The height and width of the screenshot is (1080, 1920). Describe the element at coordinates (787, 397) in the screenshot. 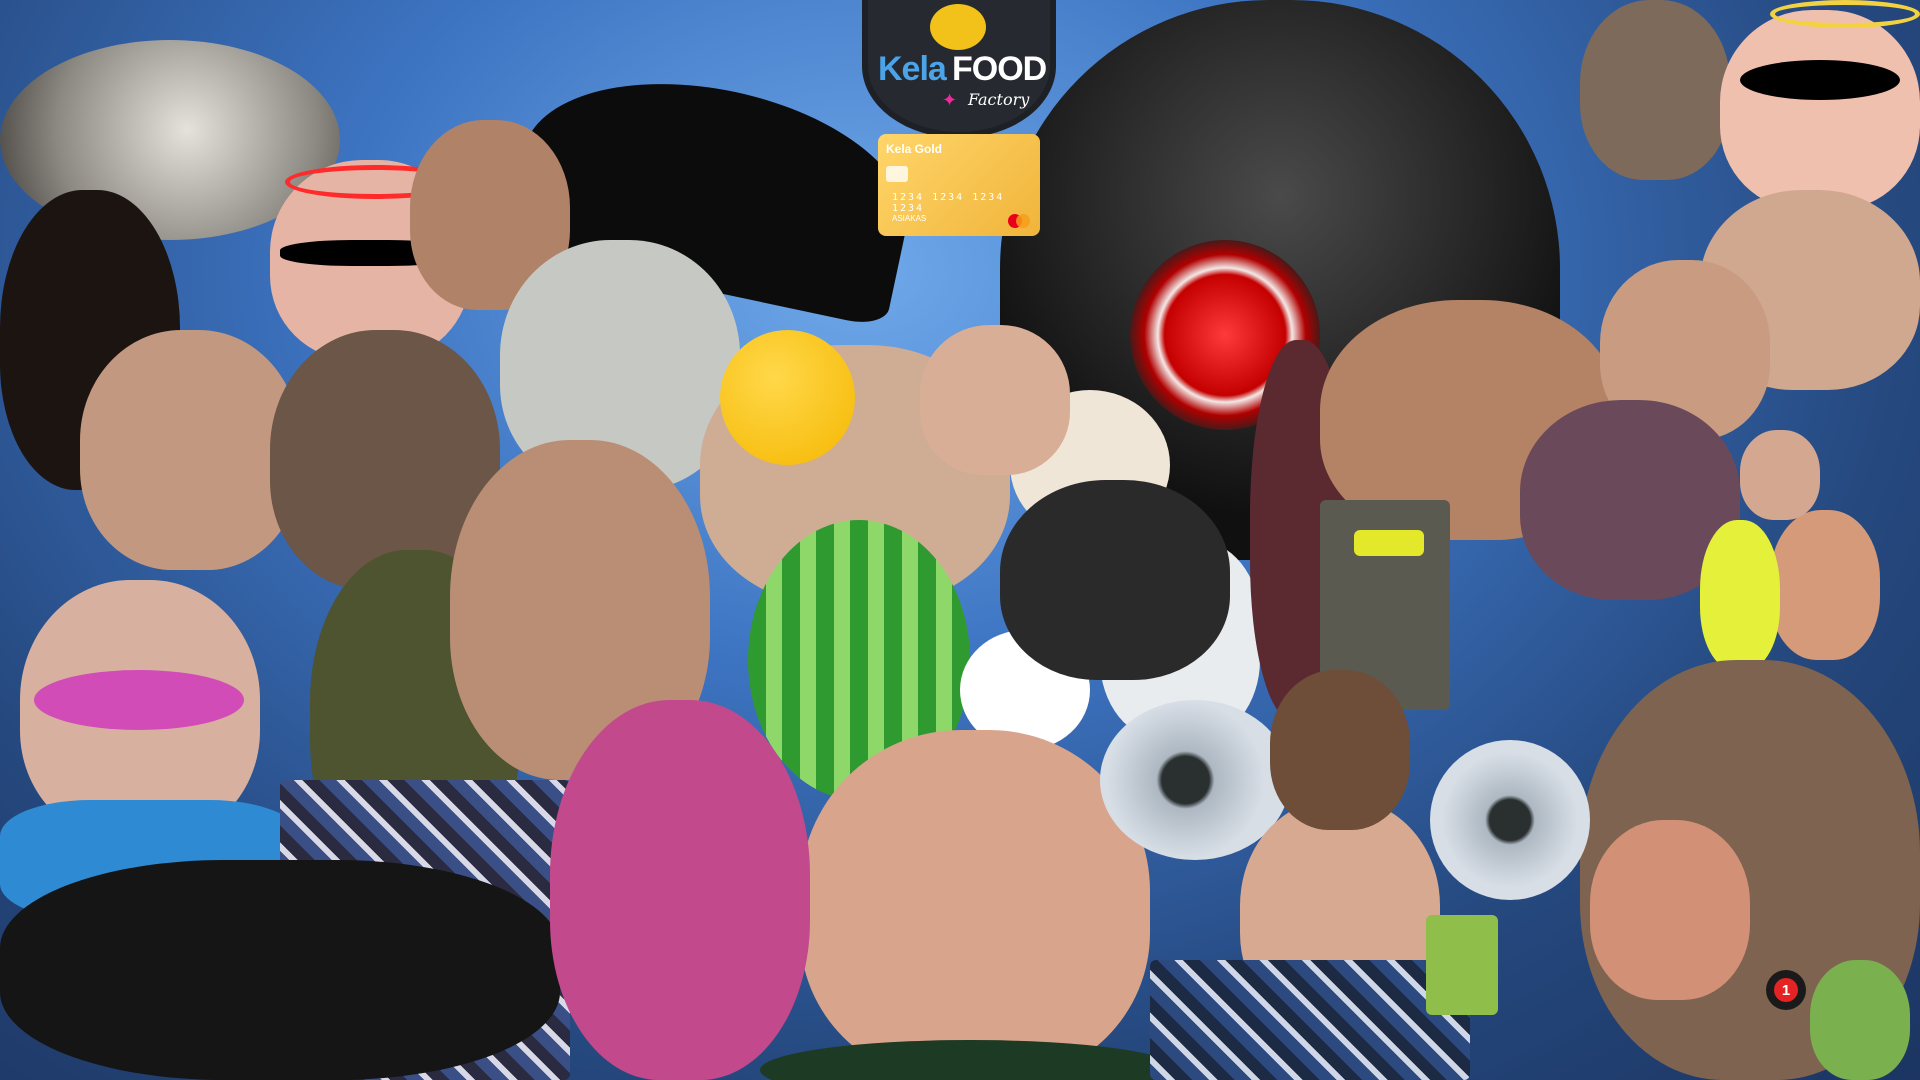

I see `awkward-emoji` at that location.